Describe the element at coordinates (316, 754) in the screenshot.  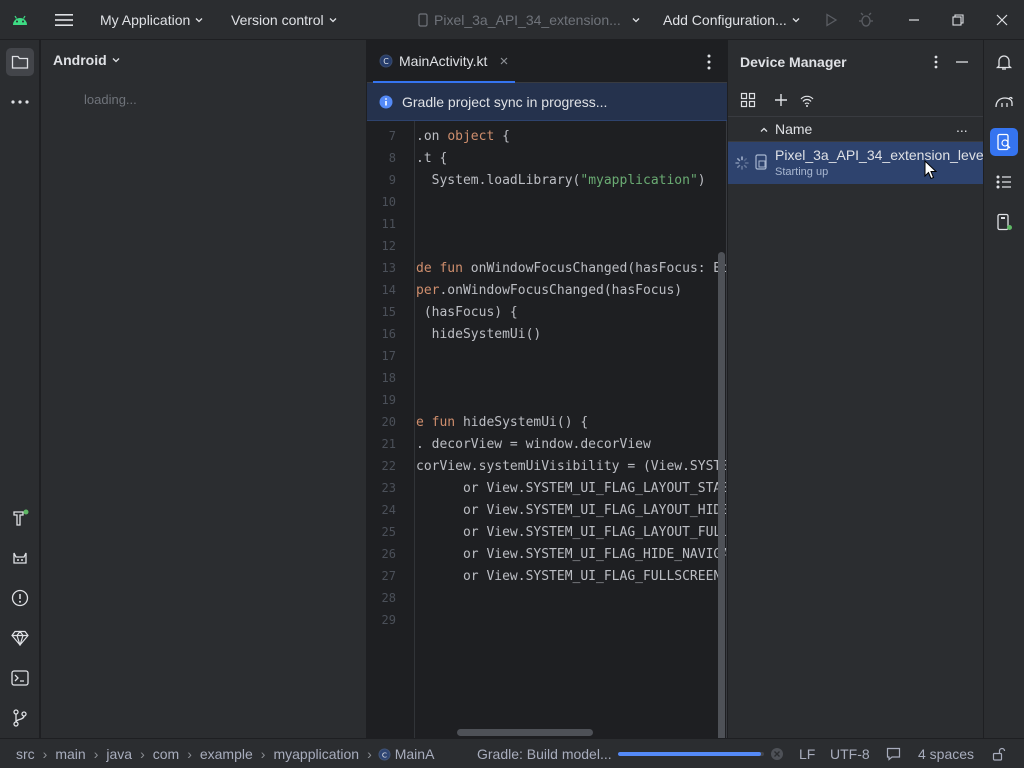
I see `breadcrumb-item: myapplication` at that location.